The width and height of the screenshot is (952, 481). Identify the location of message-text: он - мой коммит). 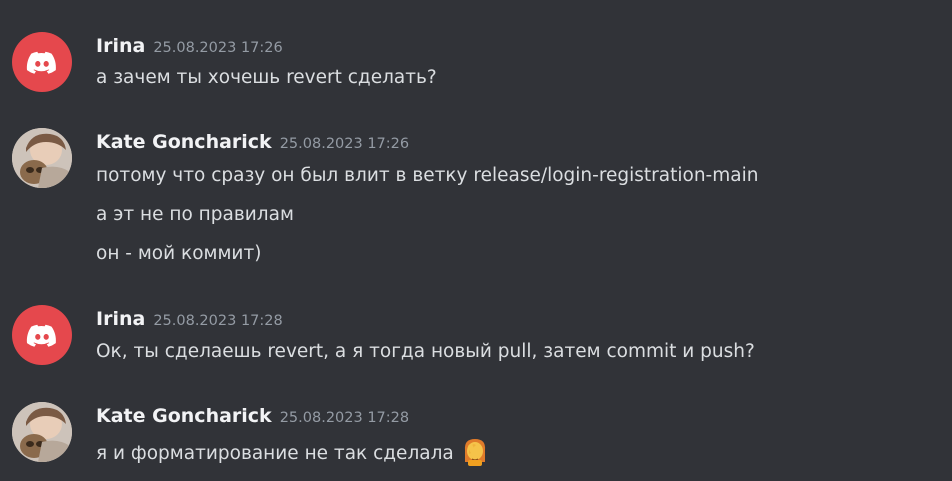
(179, 253).